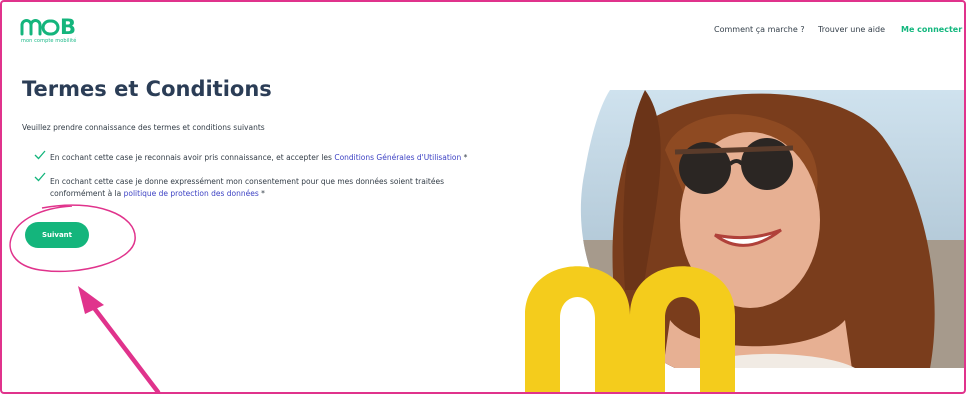 The height and width of the screenshot is (394, 966). Describe the element at coordinates (72, 238) in the screenshot. I see `annotation-circle` at that location.